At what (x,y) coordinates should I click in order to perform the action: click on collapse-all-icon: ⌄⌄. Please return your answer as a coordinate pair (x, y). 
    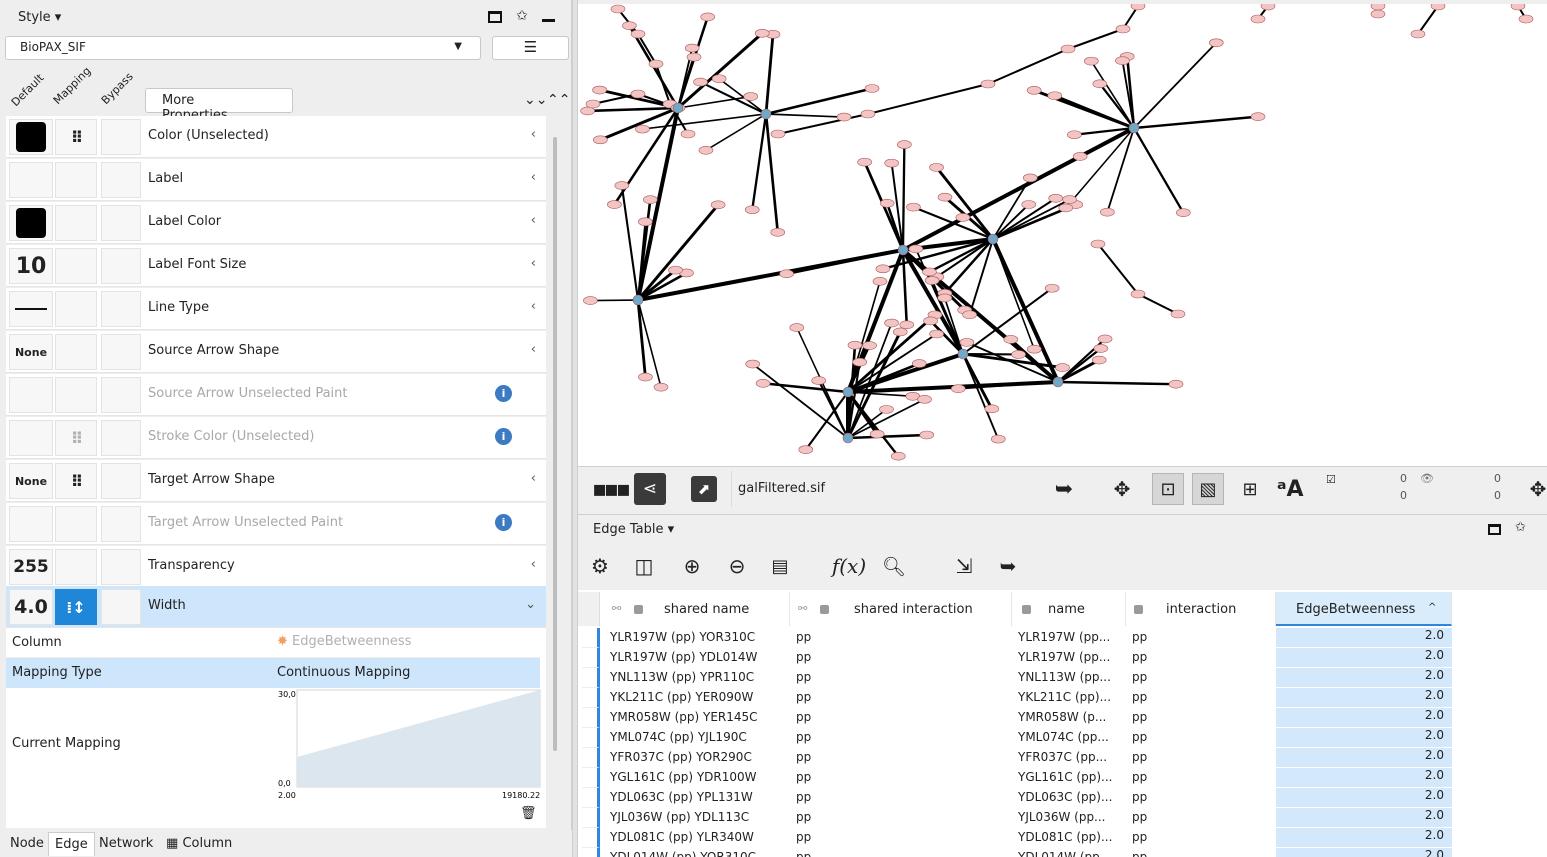
    Looking at the image, I should click on (535, 100).